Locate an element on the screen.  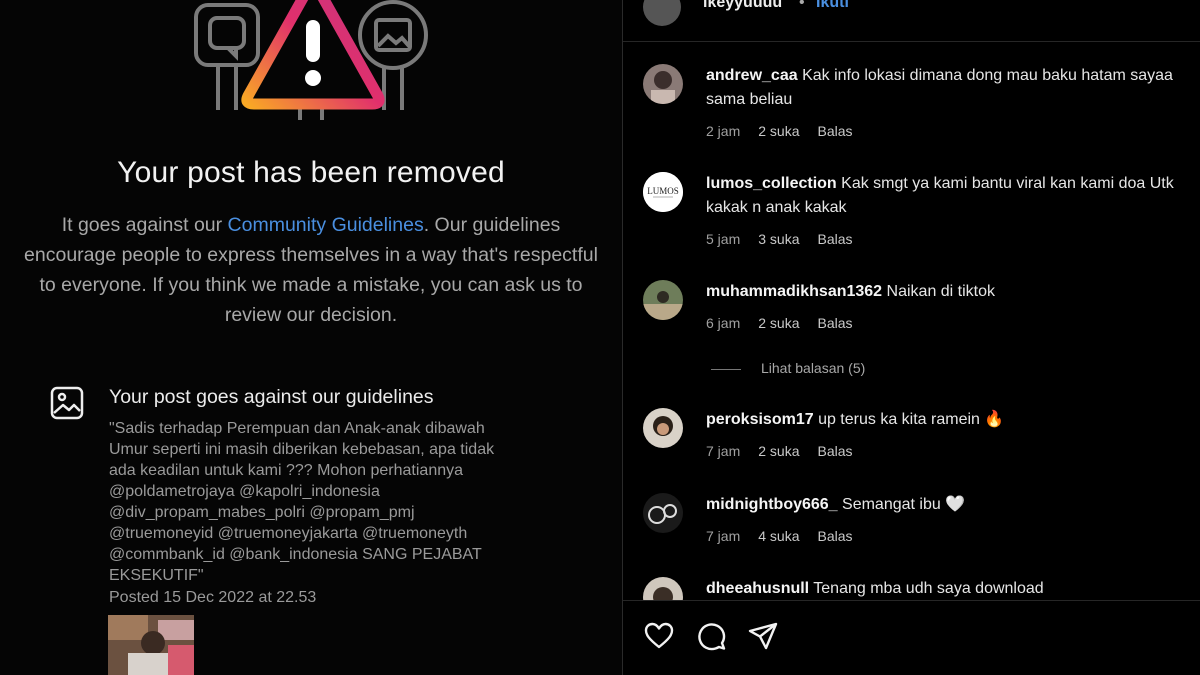
comment-username: andrew_caa is located at coordinates (752, 75).